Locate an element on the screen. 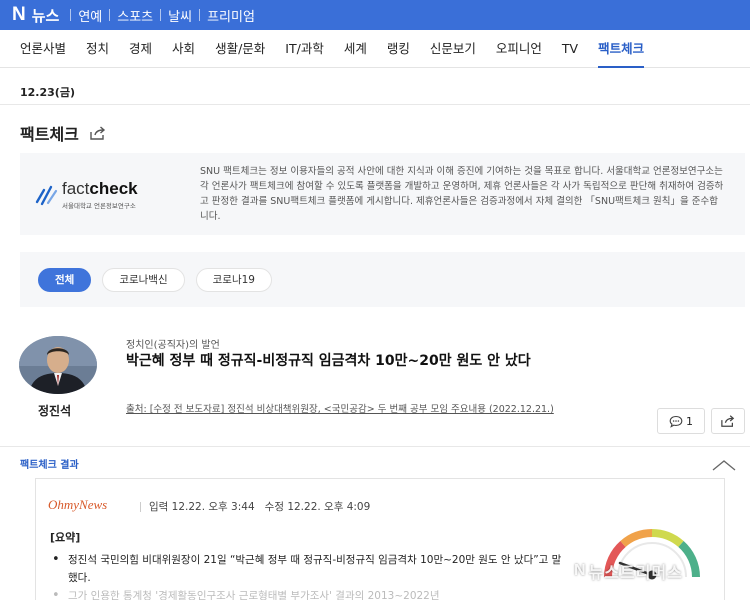 The image size is (750, 600). top-nav: 연예 스포츠 날씨 프리미엄 is located at coordinates (159, 15).